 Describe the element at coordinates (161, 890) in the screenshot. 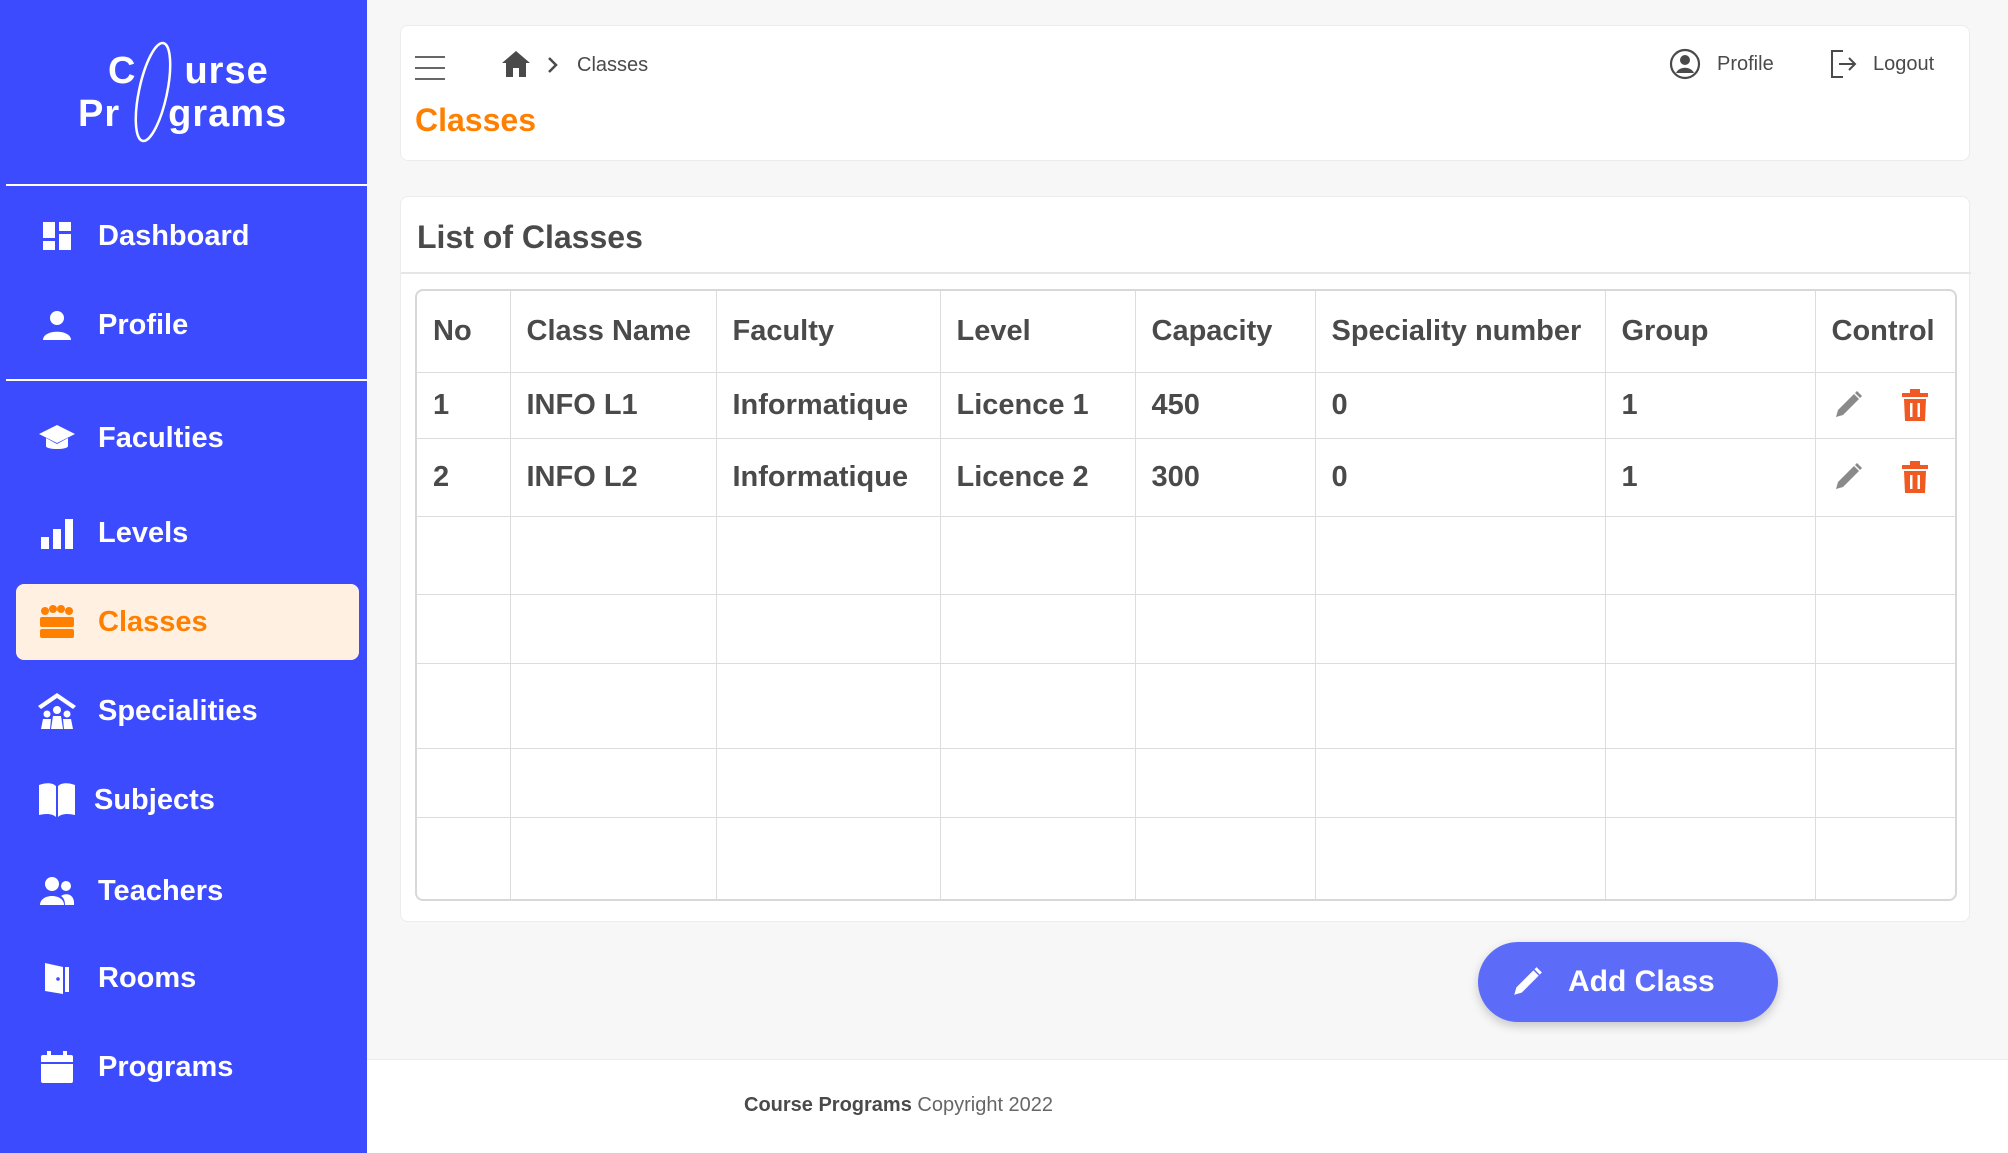

I see `sidebar-item-label: Teachers` at that location.